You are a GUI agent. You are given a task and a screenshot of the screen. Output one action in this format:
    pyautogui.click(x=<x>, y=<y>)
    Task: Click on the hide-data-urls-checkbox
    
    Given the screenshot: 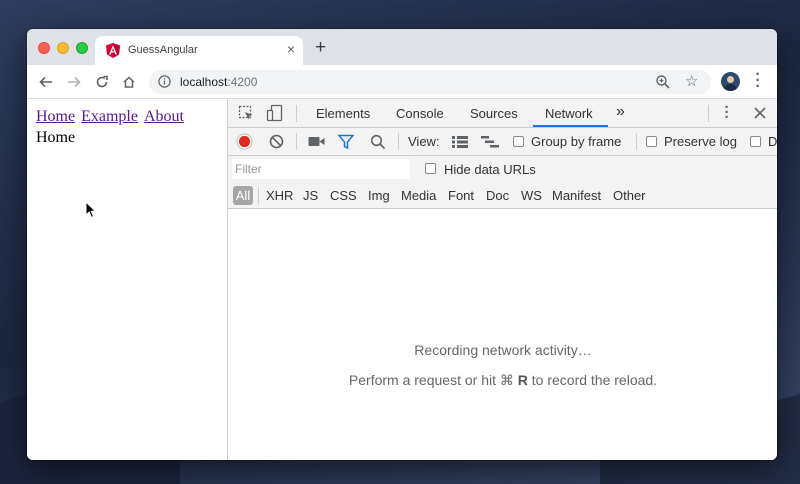 What is the action you would take?
    pyautogui.click(x=430, y=168)
    